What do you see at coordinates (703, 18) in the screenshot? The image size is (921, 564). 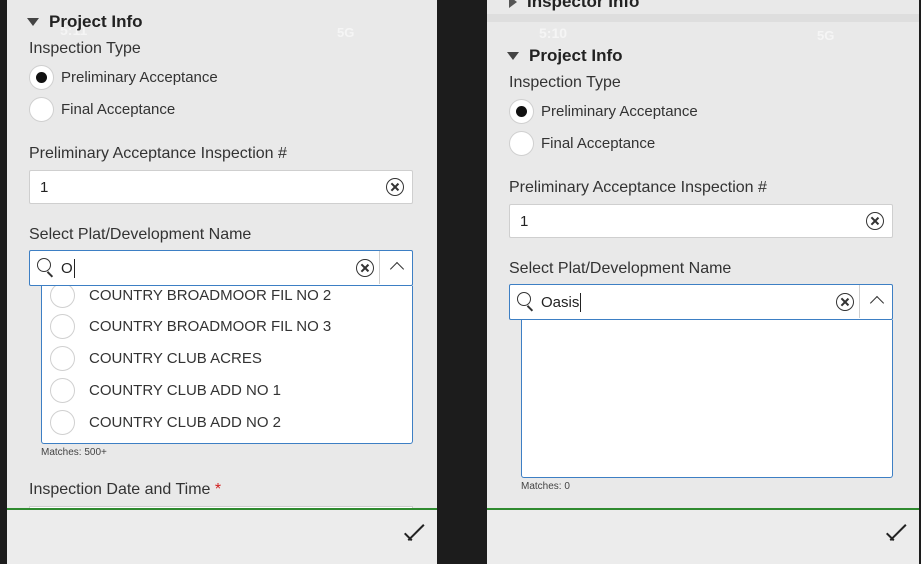 I see `section-separator` at bounding box center [703, 18].